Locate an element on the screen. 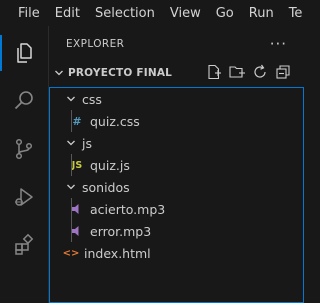 This screenshot has width=320, height=303. extensions-button is located at coordinates (24, 245).